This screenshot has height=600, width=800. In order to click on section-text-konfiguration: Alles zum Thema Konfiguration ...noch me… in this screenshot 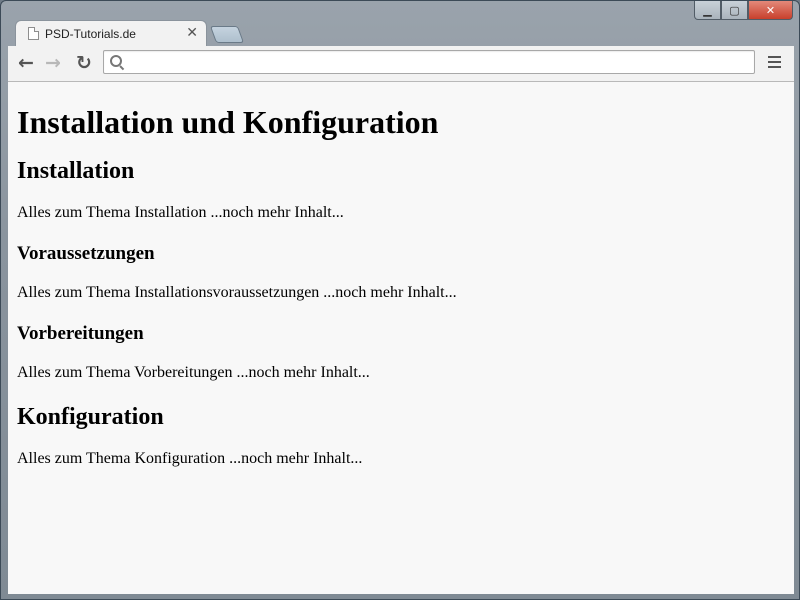, I will do `click(190, 458)`.